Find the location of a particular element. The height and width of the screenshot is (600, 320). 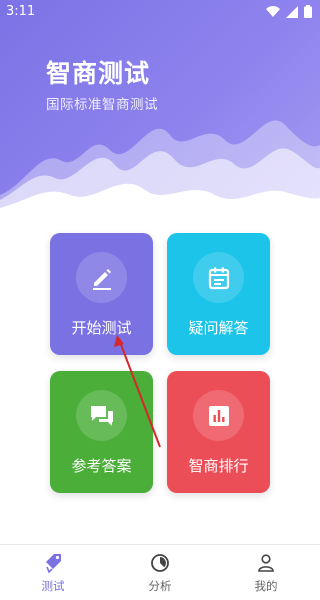

reference-answers-button: 参考答案 is located at coordinates (101, 432).